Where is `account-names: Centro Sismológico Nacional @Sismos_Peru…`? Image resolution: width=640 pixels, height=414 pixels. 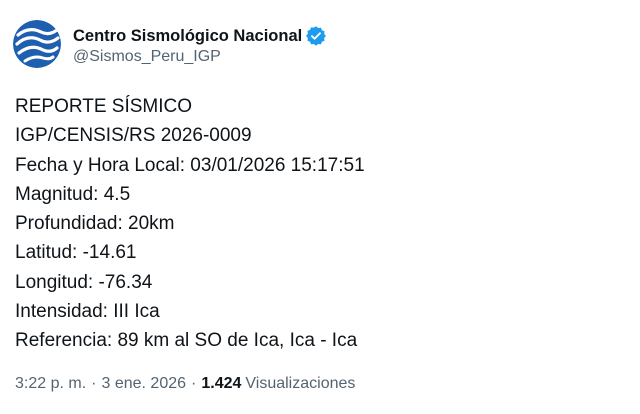
account-names: Centro Sismológico Nacional @Sismos_Peru… is located at coordinates (200, 43).